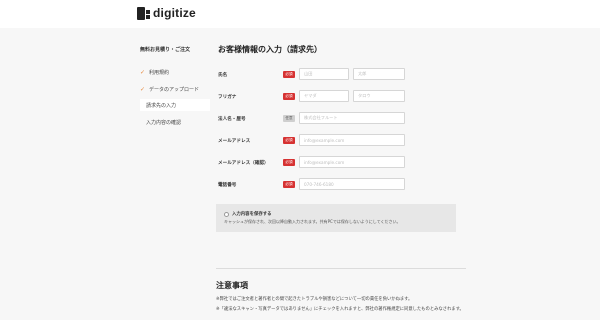  I want to click on logo-text: digitize, so click(174, 13).